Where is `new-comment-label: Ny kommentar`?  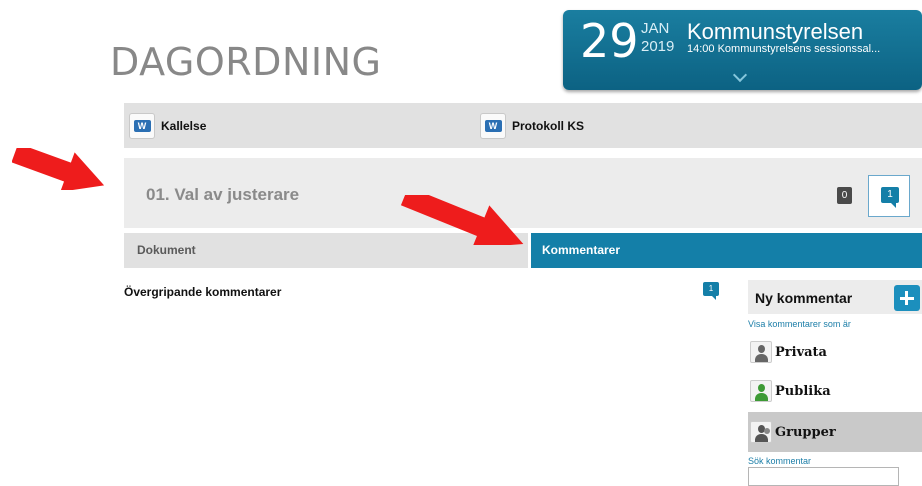 new-comment-label: Ny kommentar is located at coordinates (804, 298).